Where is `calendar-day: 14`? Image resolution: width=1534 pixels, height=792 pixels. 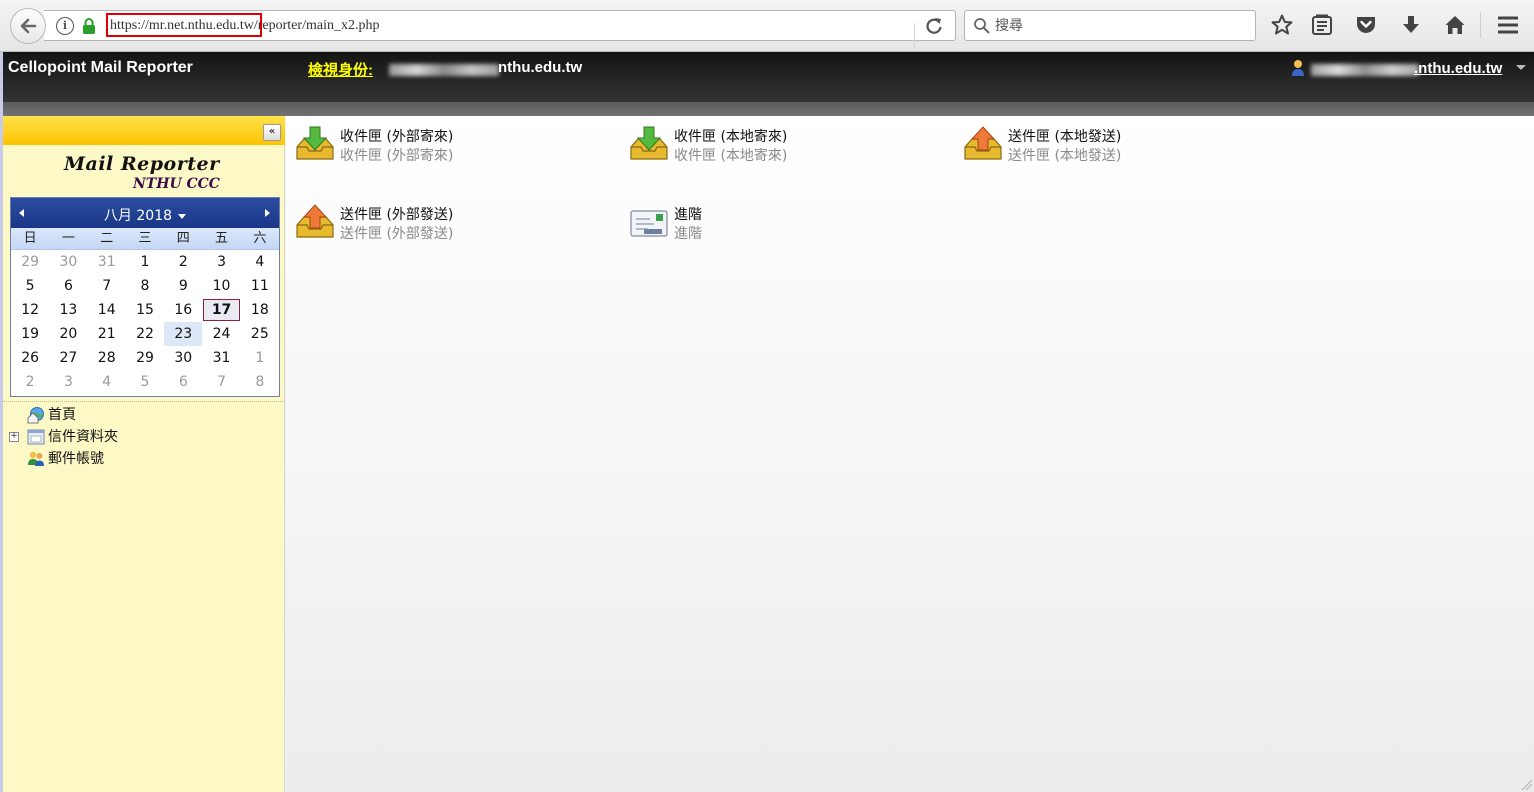 calendar-day: 14 is located at coordinates (107, 310).